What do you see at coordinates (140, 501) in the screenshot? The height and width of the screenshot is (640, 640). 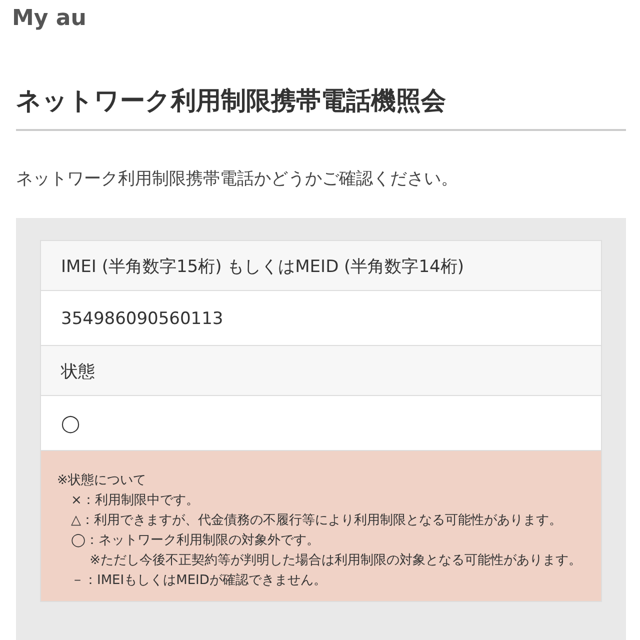 I see `note-text: ：利用制限中です。` at bounding box center [140, 501].